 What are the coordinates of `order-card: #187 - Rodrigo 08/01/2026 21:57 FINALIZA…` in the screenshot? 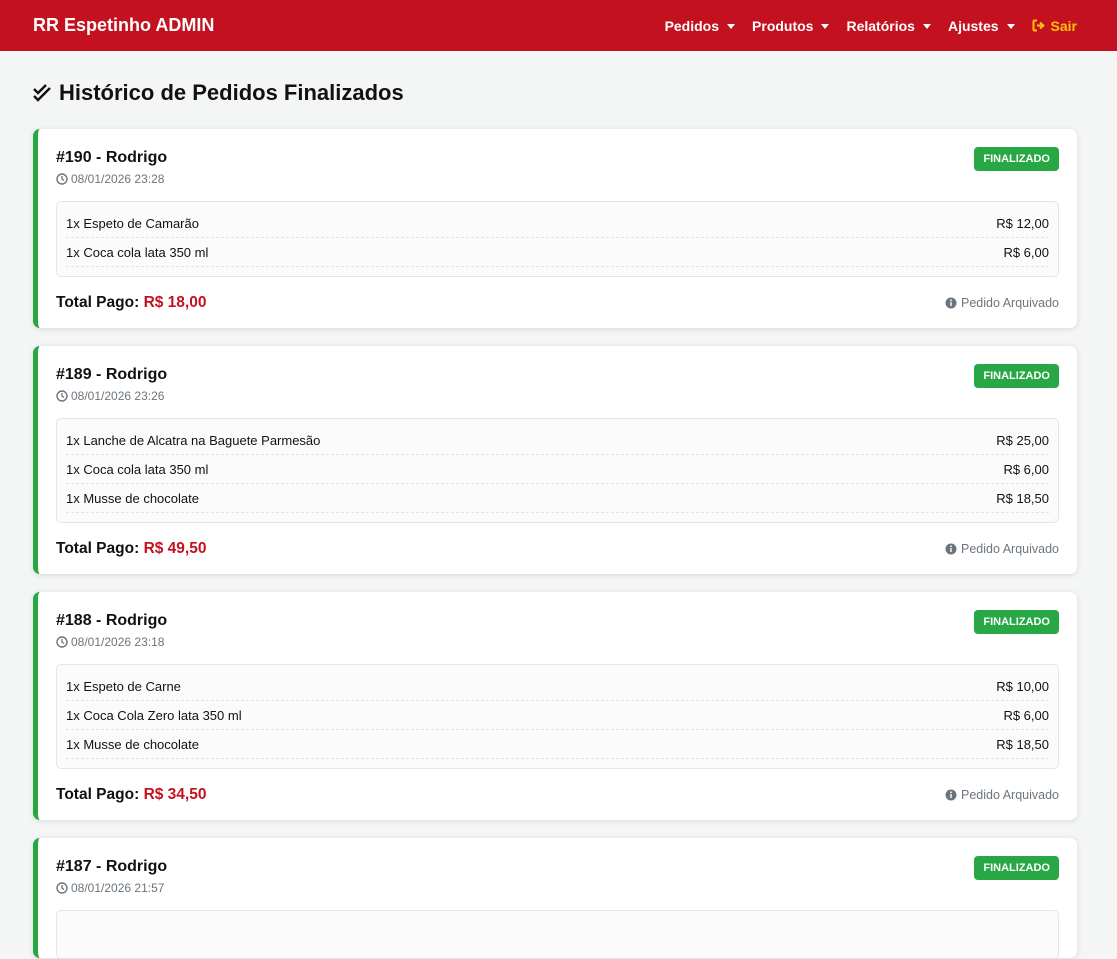 It's located at (555, 898).